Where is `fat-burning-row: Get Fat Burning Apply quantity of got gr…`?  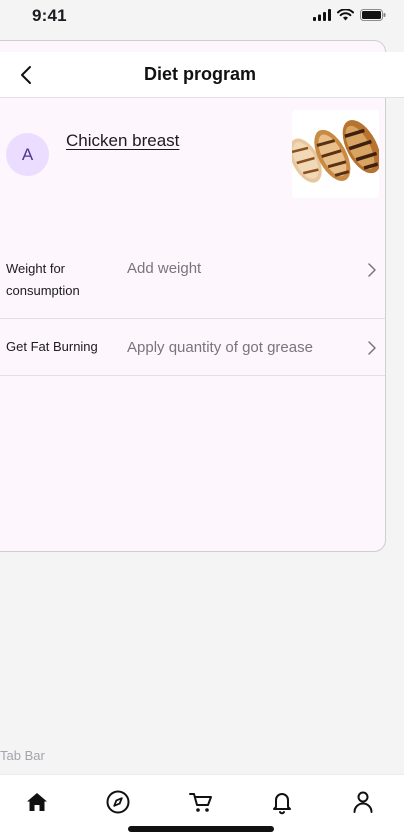 fat-burning-row: Get Fat Burning Apply quantity of got gr… is located at coordinates (192, 347).